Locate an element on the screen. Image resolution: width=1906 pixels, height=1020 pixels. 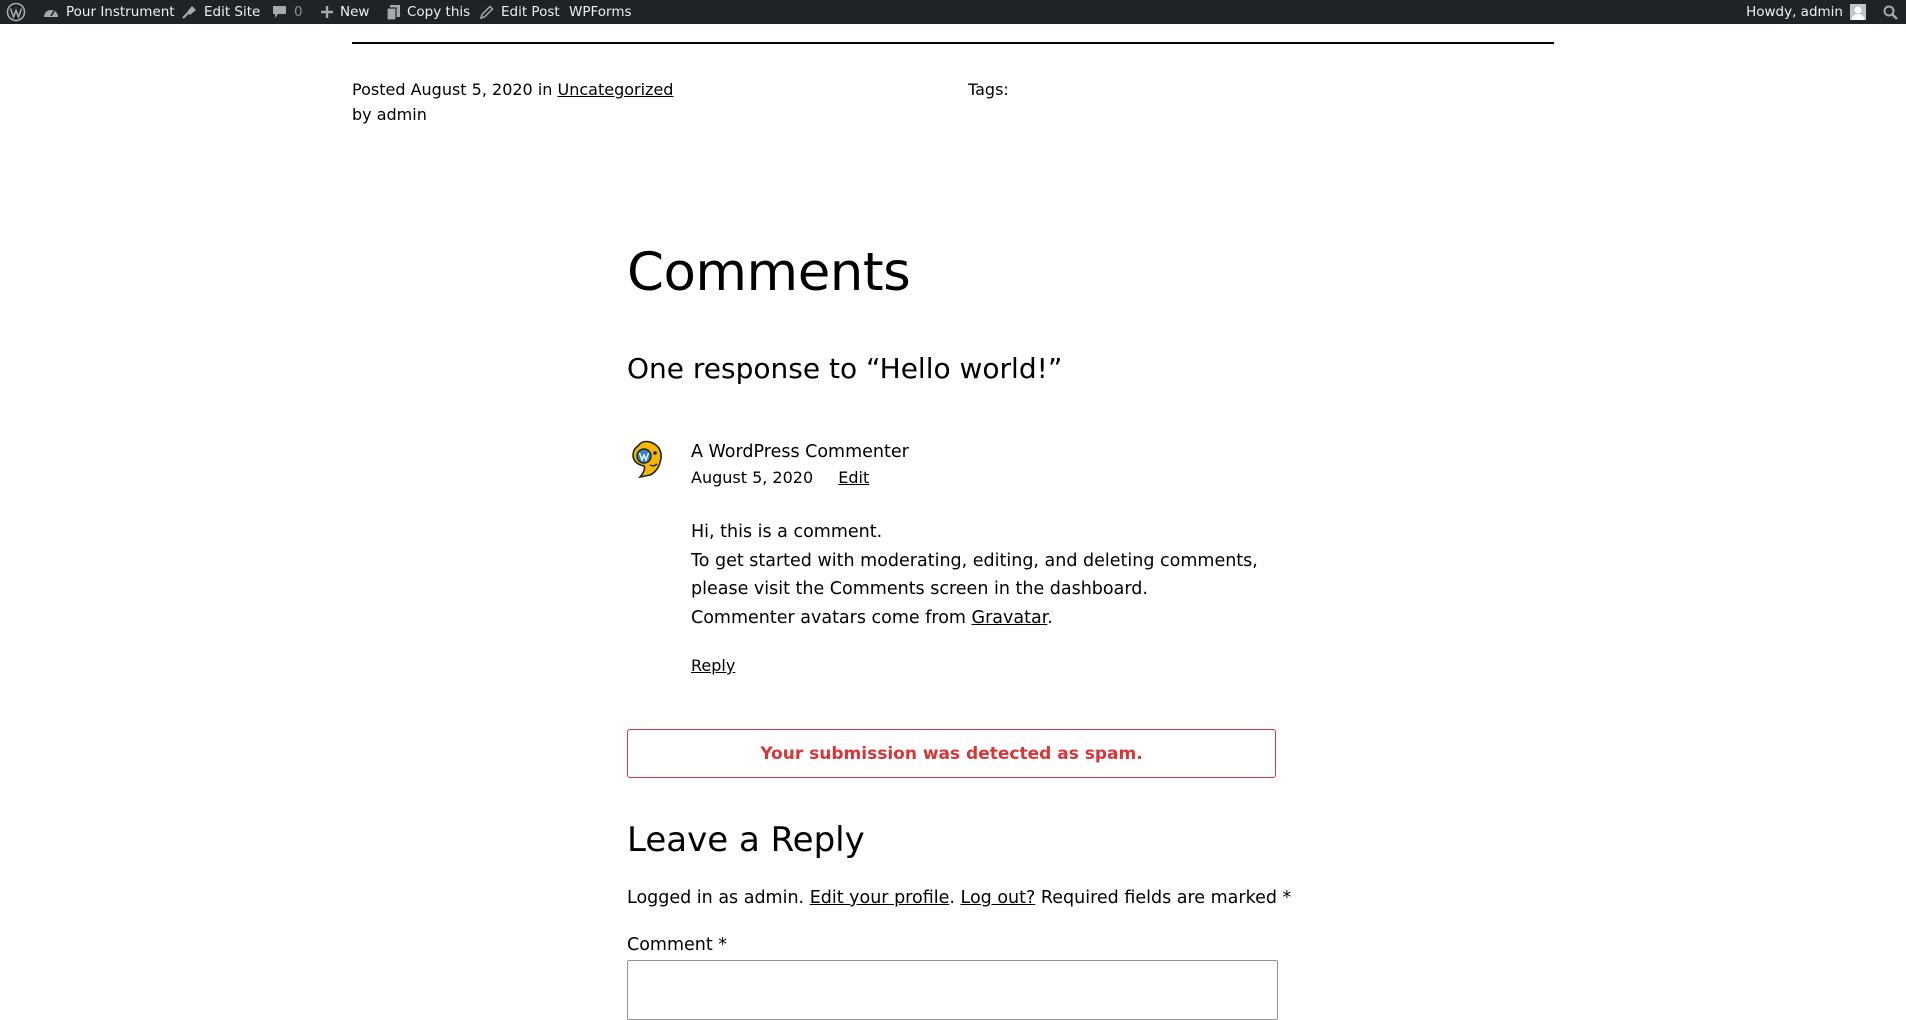
reply-link: Reply is located at coordinates (713, 666).